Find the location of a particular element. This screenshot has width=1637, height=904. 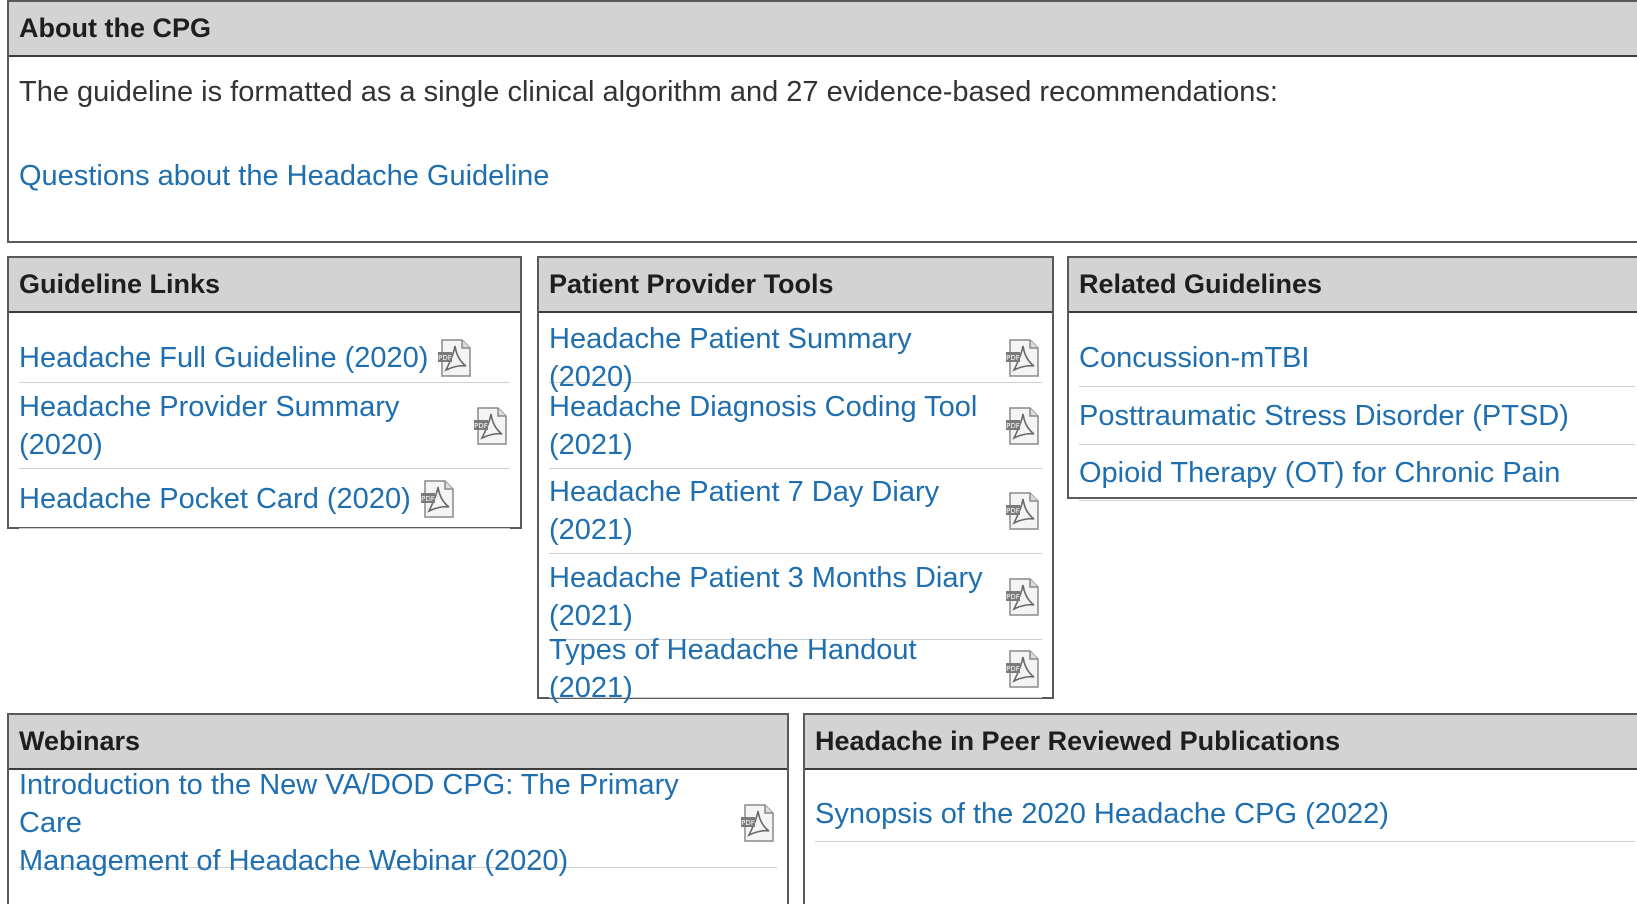

list-item: Headache Patient Summary (2020) is located at coordinates (795, 358).